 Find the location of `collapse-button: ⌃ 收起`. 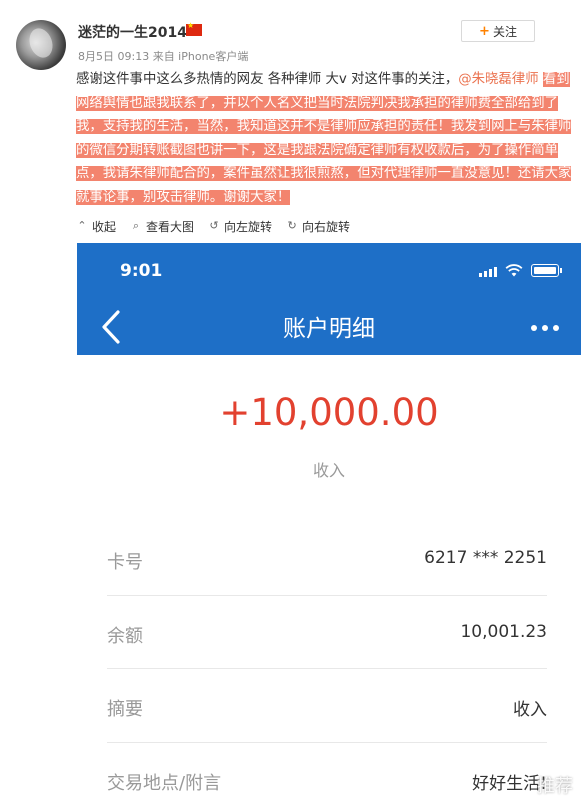

collapse-button: ⌃ 收起 is located at coordinates (96, 226).